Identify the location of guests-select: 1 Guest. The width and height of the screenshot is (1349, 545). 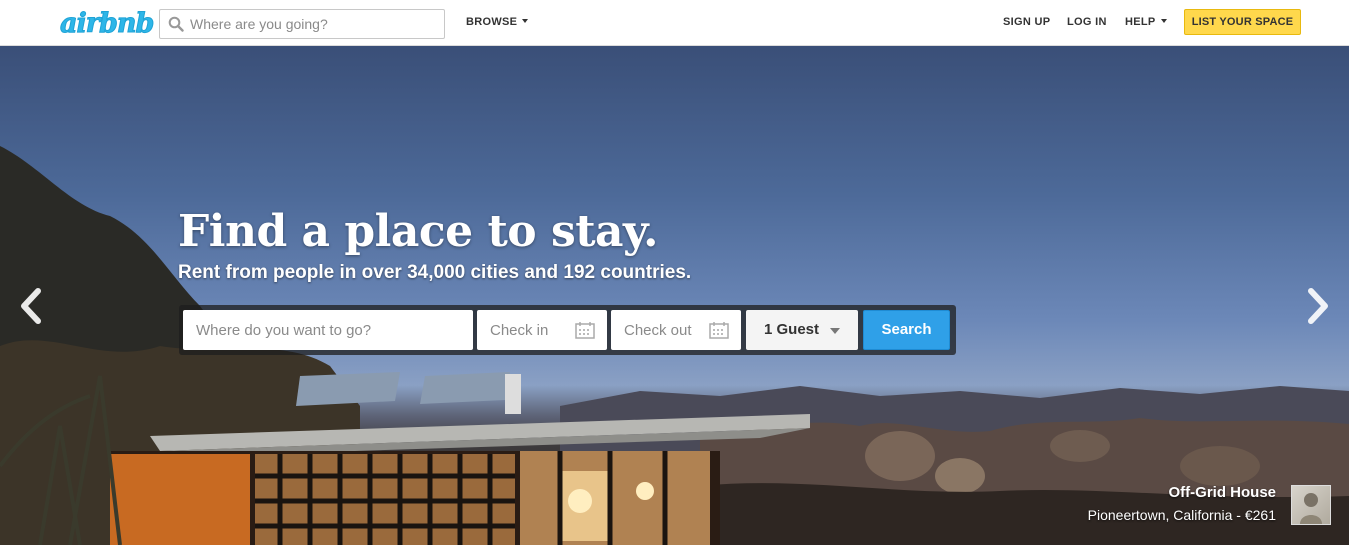
(802, 330).